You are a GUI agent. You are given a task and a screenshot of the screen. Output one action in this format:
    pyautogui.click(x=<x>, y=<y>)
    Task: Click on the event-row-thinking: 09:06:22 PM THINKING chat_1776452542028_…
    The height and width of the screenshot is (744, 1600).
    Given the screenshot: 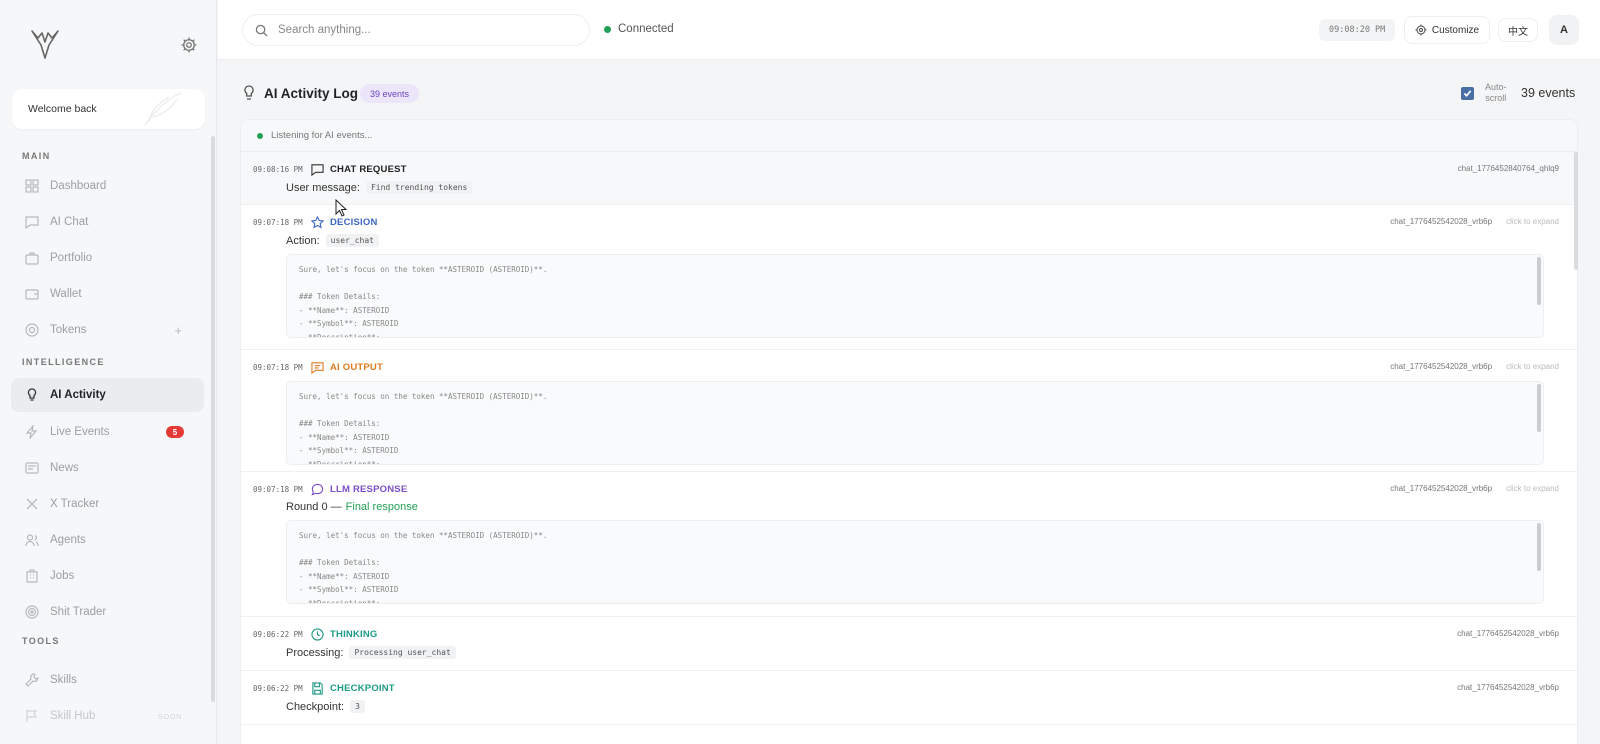 What is the action you would take?
    pyautogui.click(x=909, y=644)
    